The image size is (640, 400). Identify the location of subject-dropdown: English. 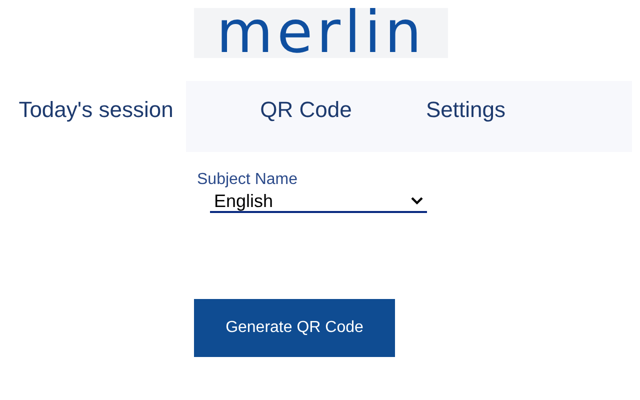
(318, 202).